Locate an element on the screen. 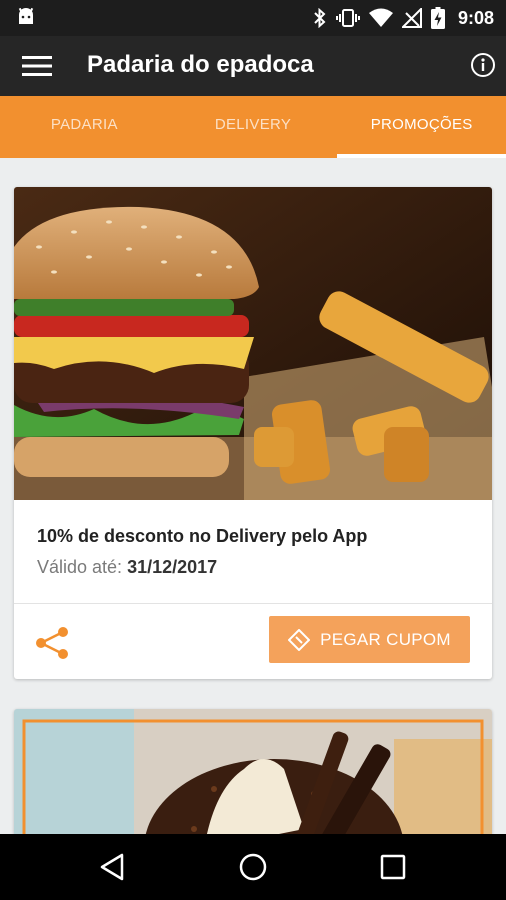 Image resolution: width=506 pixels, height=900 pixels. promotion-validity: Válido até: 31/12/2017 is located at coordinates (127, 567).